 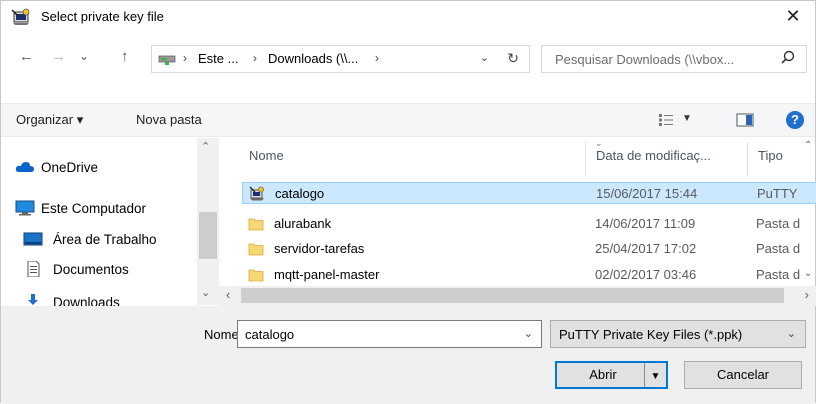 What do you see at coordinates (770, 155) in the screenshot?
I see `column-header-type: Tipo` at bounding box center [770, 155].